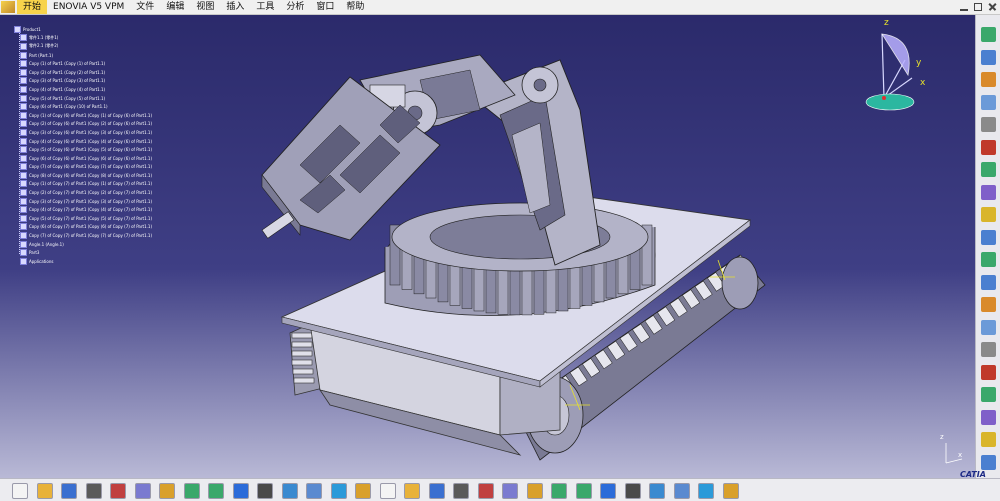 The image size is (1000, 501). What do you see at coordinates (485, 491) in the screenshot?
I see `normal-view-icon` at bounding box center [485, 491].